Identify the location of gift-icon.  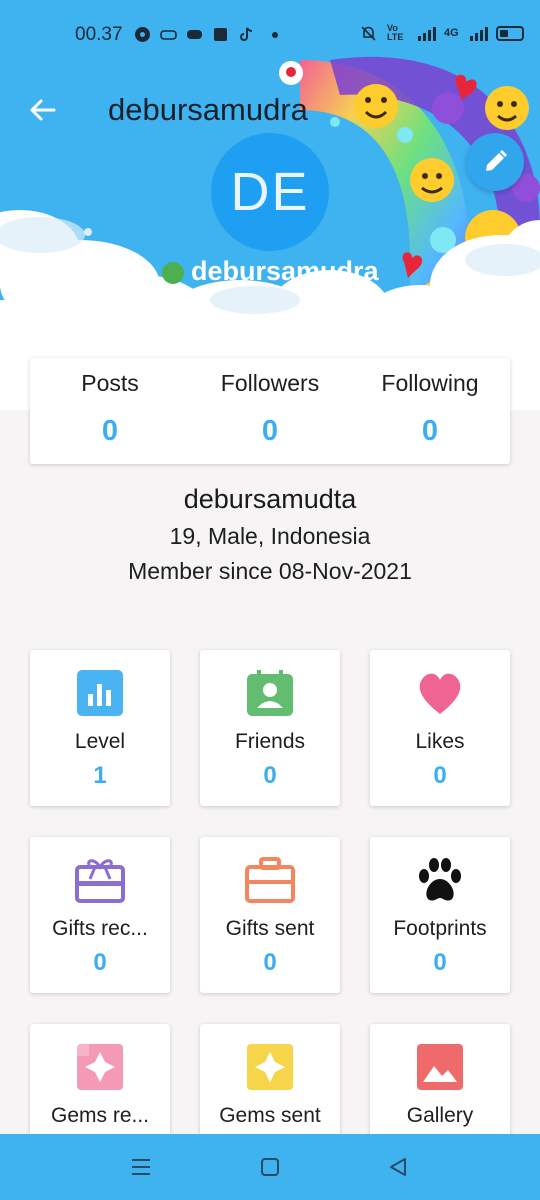
(100, 881).